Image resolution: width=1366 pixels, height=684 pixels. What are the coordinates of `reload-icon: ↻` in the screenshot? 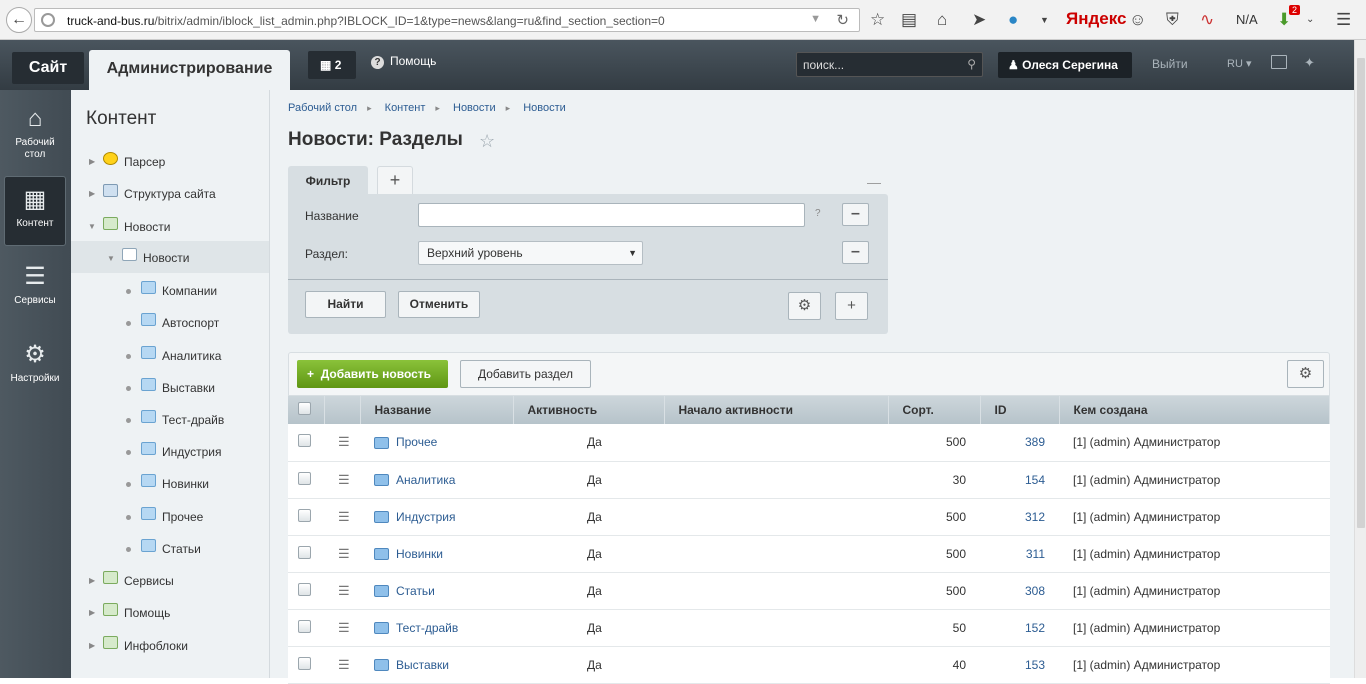 It's located at (842, 20).